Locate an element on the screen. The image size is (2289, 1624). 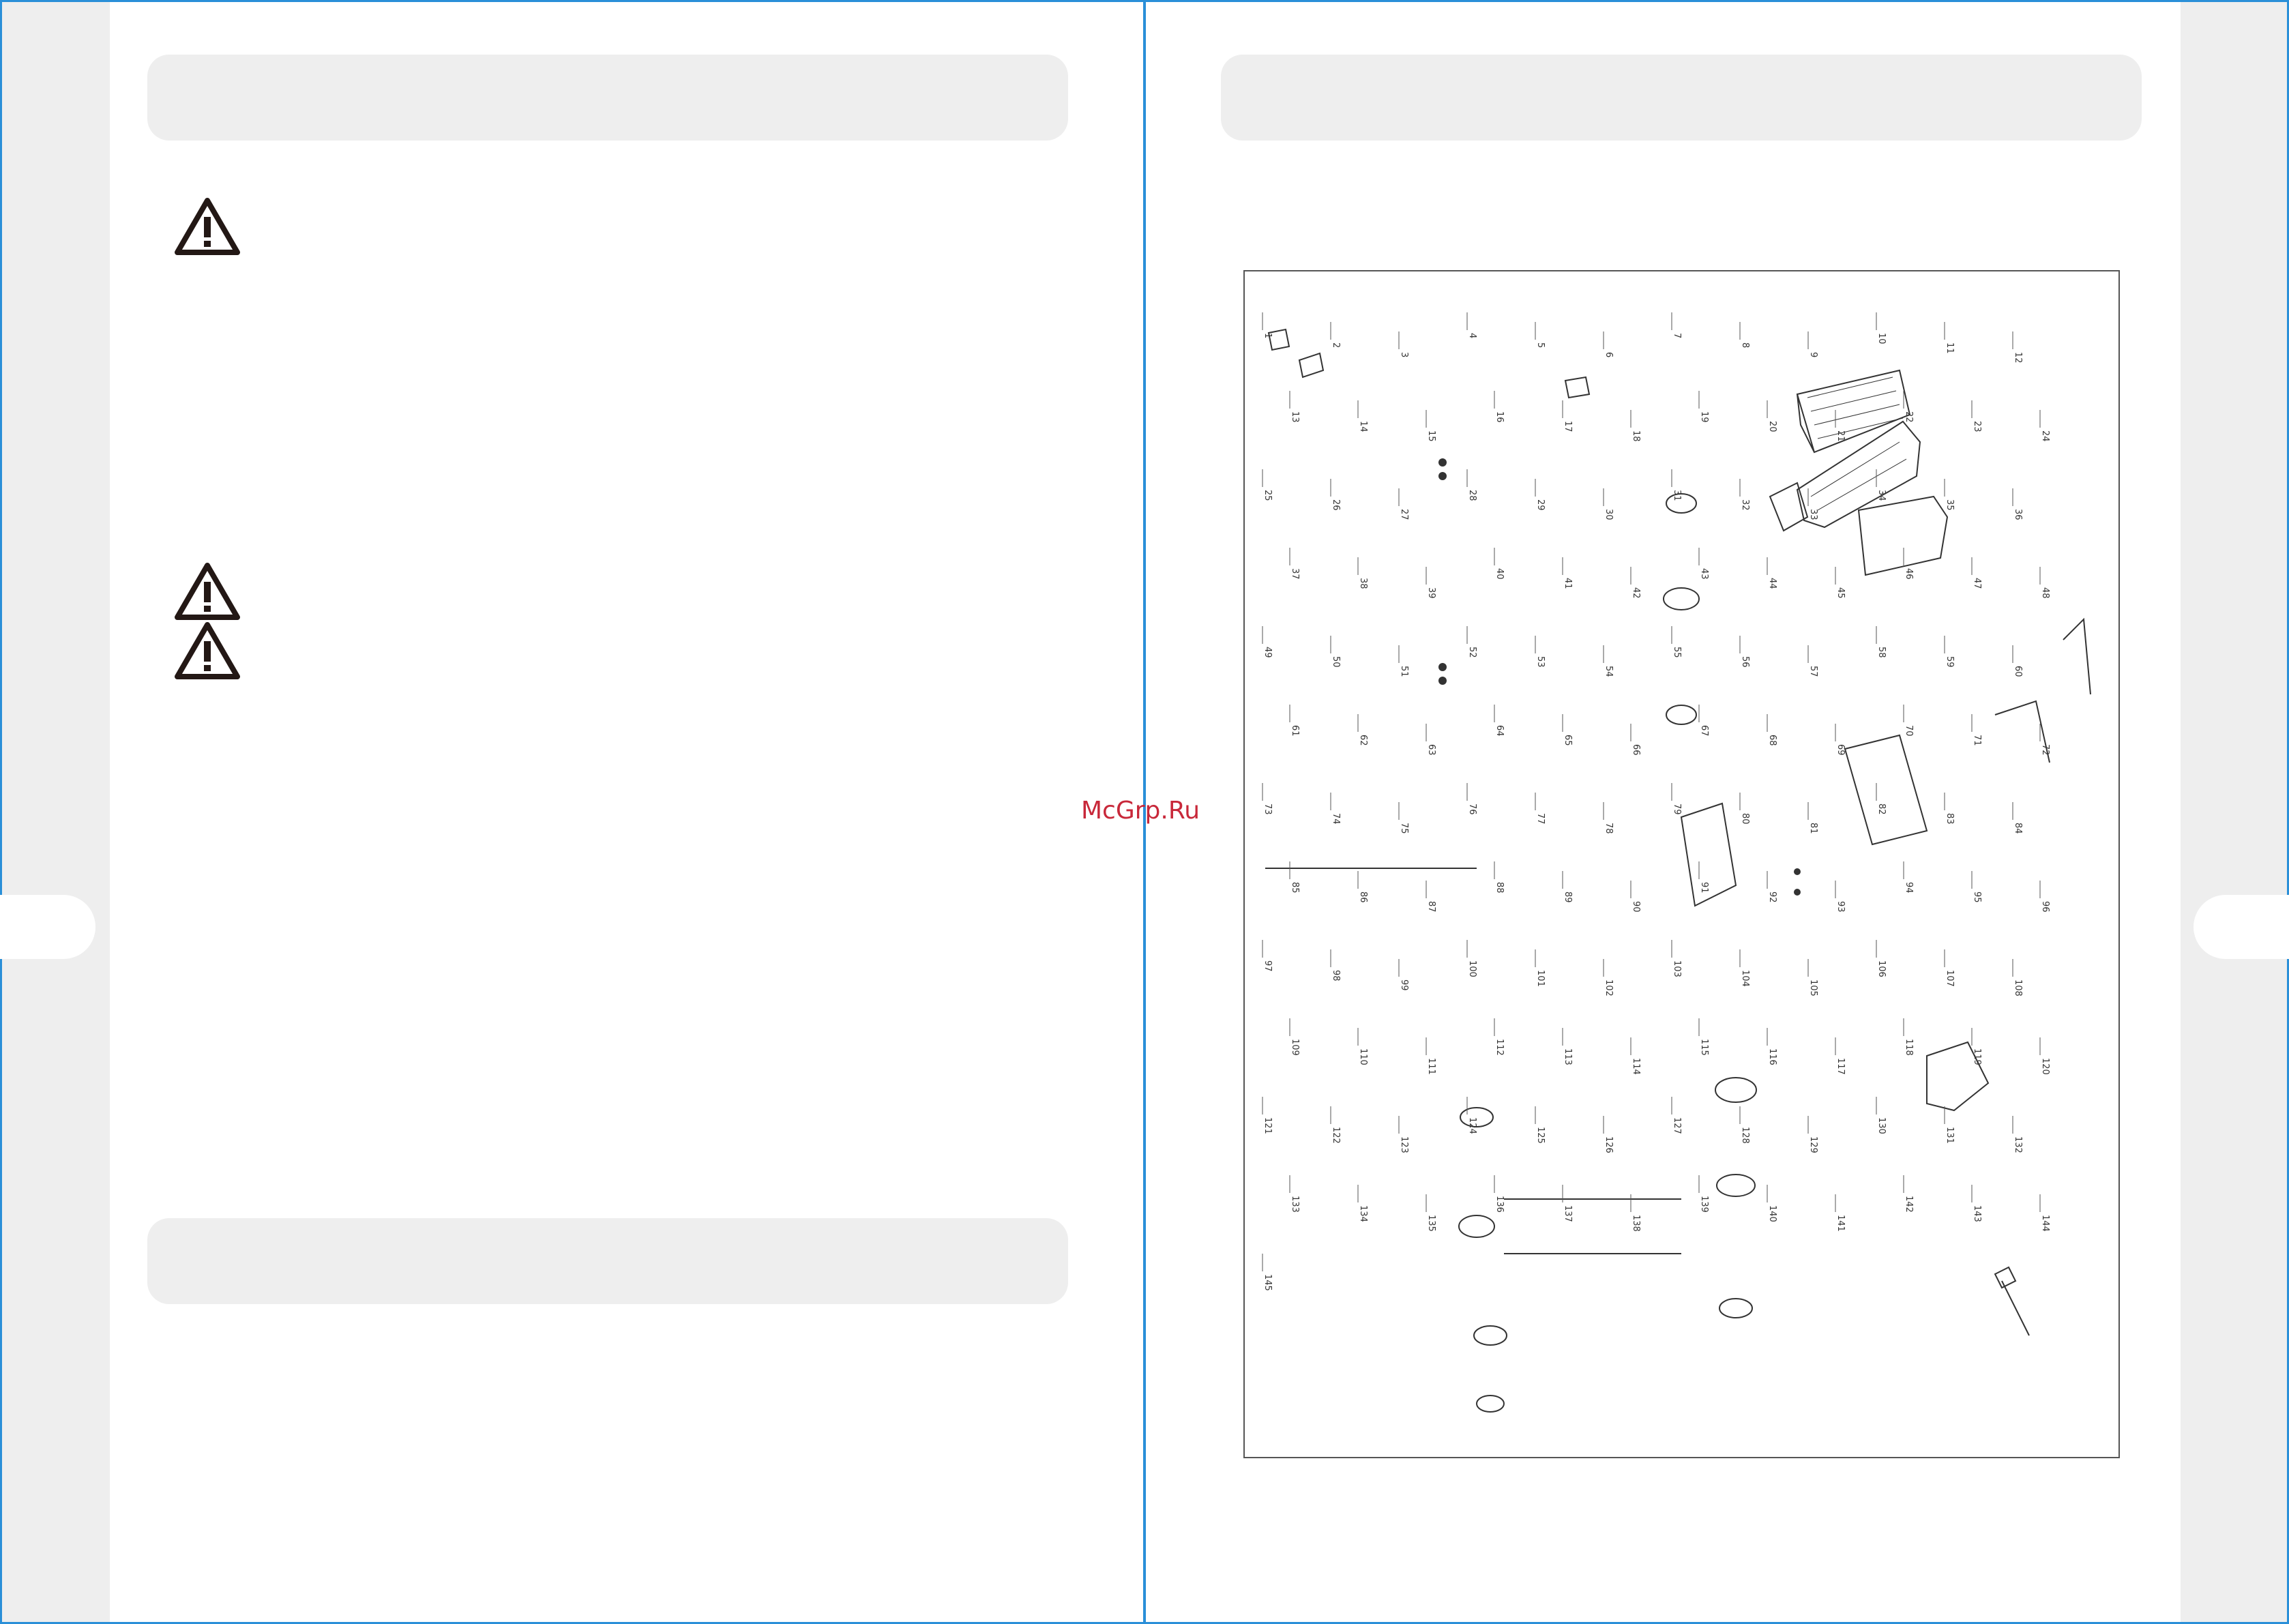
part-number-label: 129 is located at coordinates (1813, 1144).